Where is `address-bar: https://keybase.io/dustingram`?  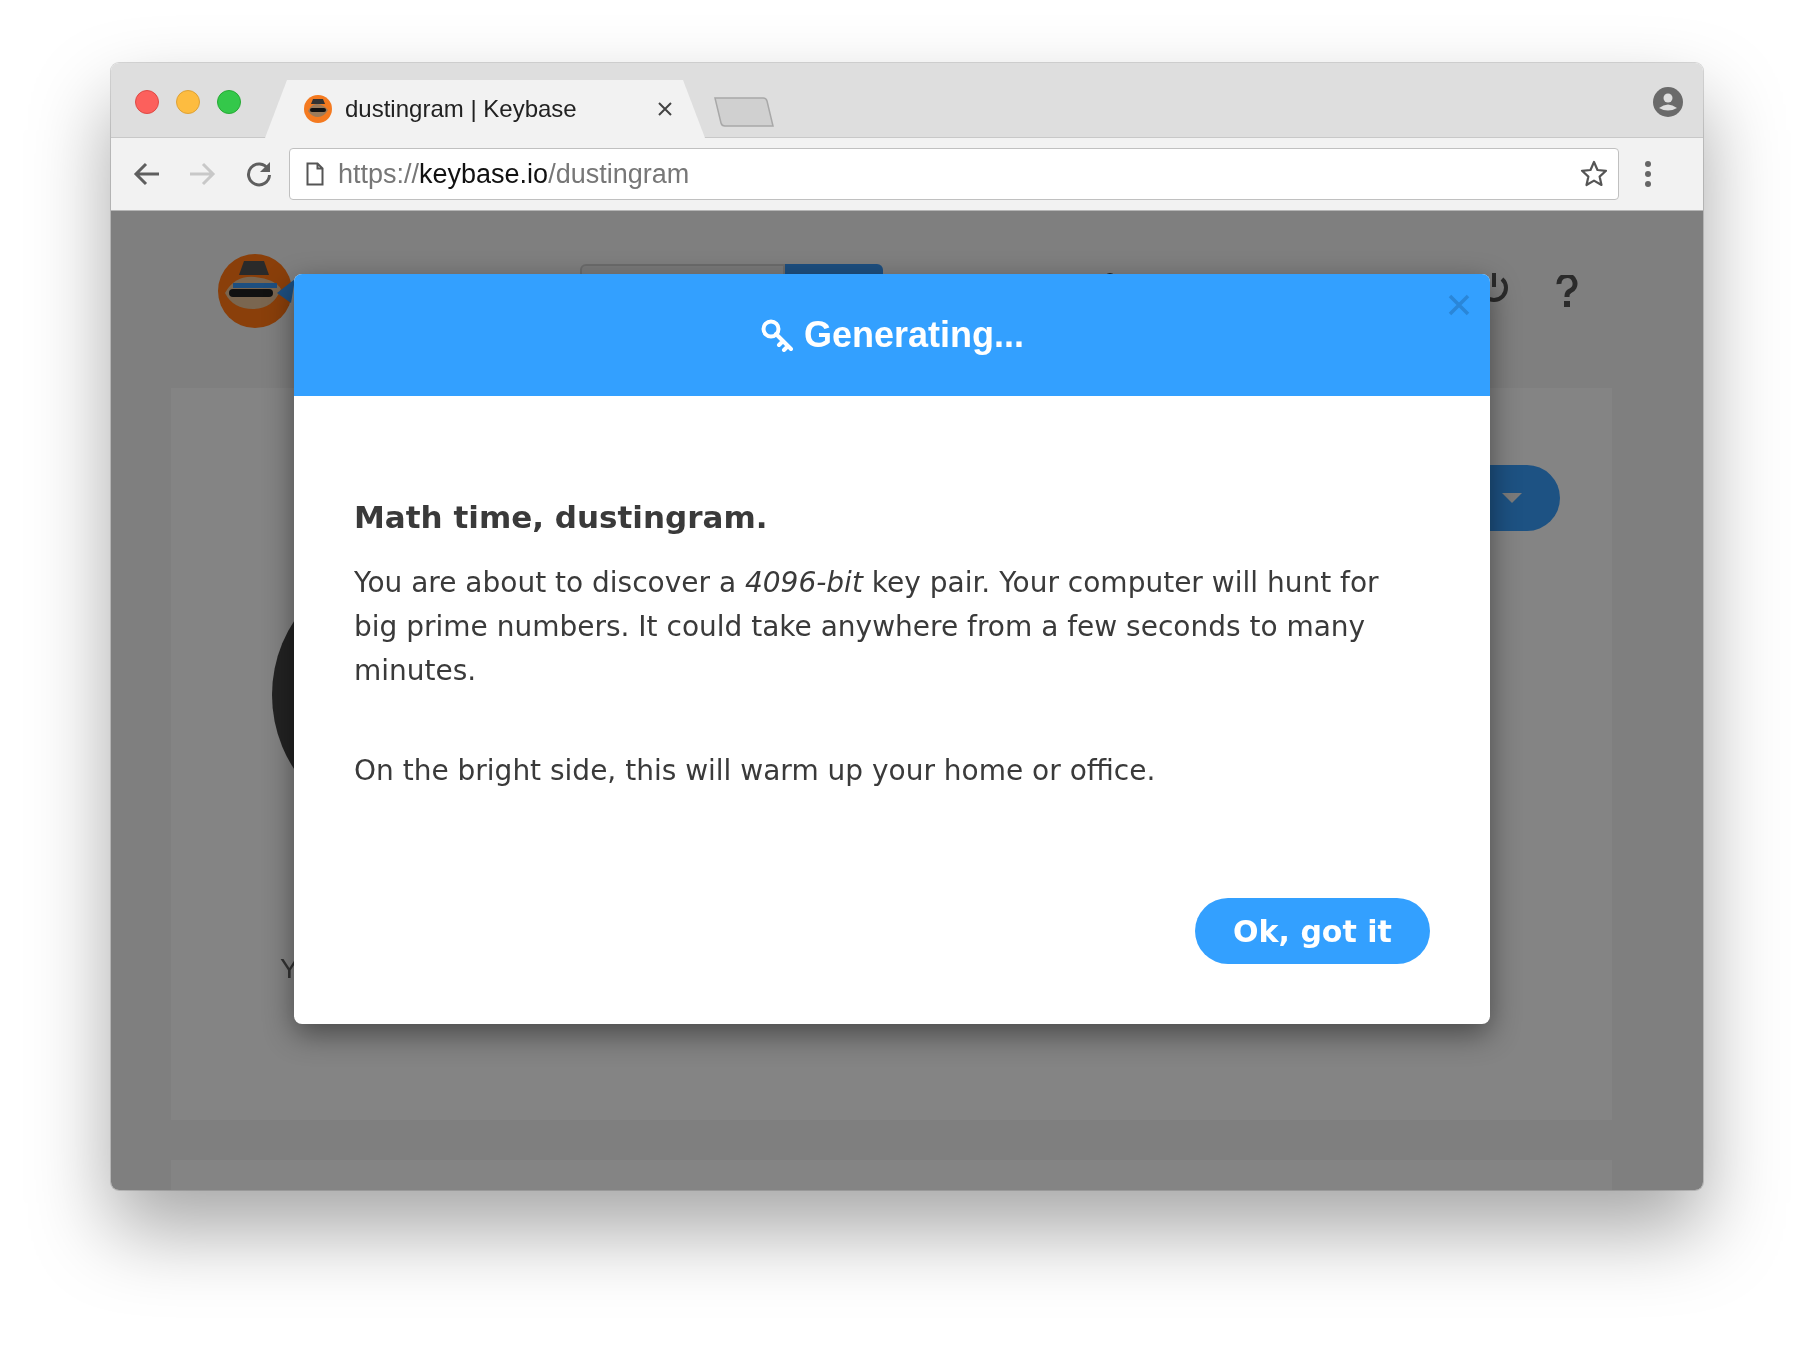 address-bar: https://keybase.io/dustingram is located at coordinates (954, 174).